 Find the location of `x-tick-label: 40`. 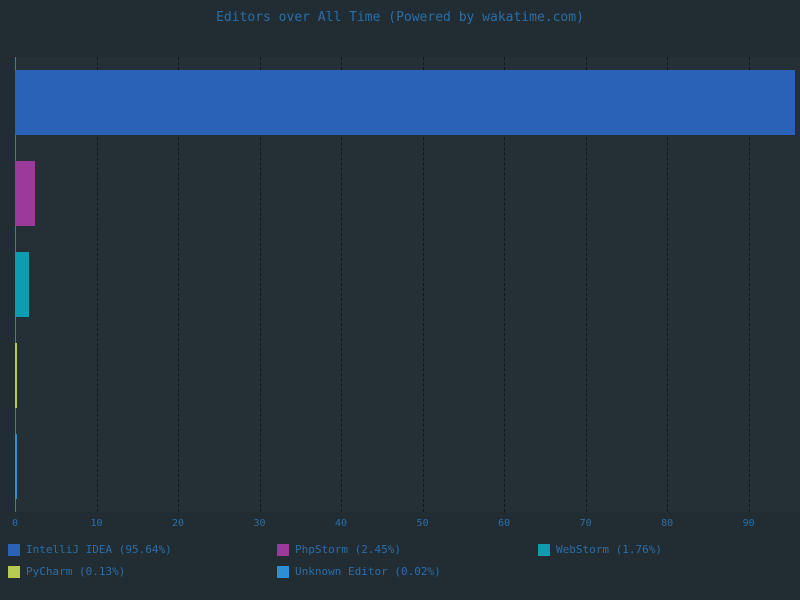

x-tick-label: 40 is located at coordinates (341, 523).